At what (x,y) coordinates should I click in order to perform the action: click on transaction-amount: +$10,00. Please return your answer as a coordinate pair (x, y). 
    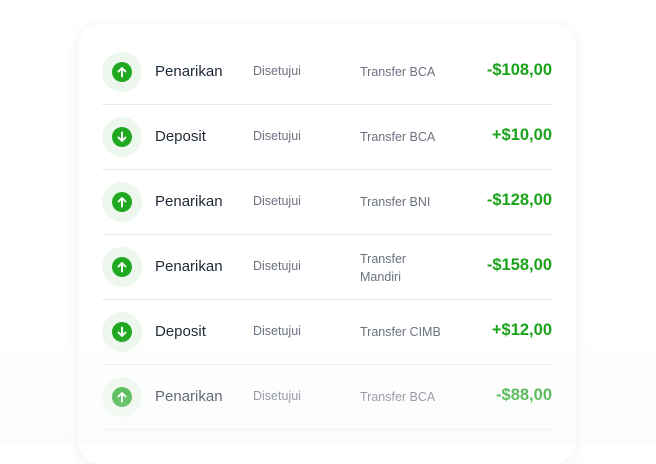
    Looking at the image, I should click on (522, 135).